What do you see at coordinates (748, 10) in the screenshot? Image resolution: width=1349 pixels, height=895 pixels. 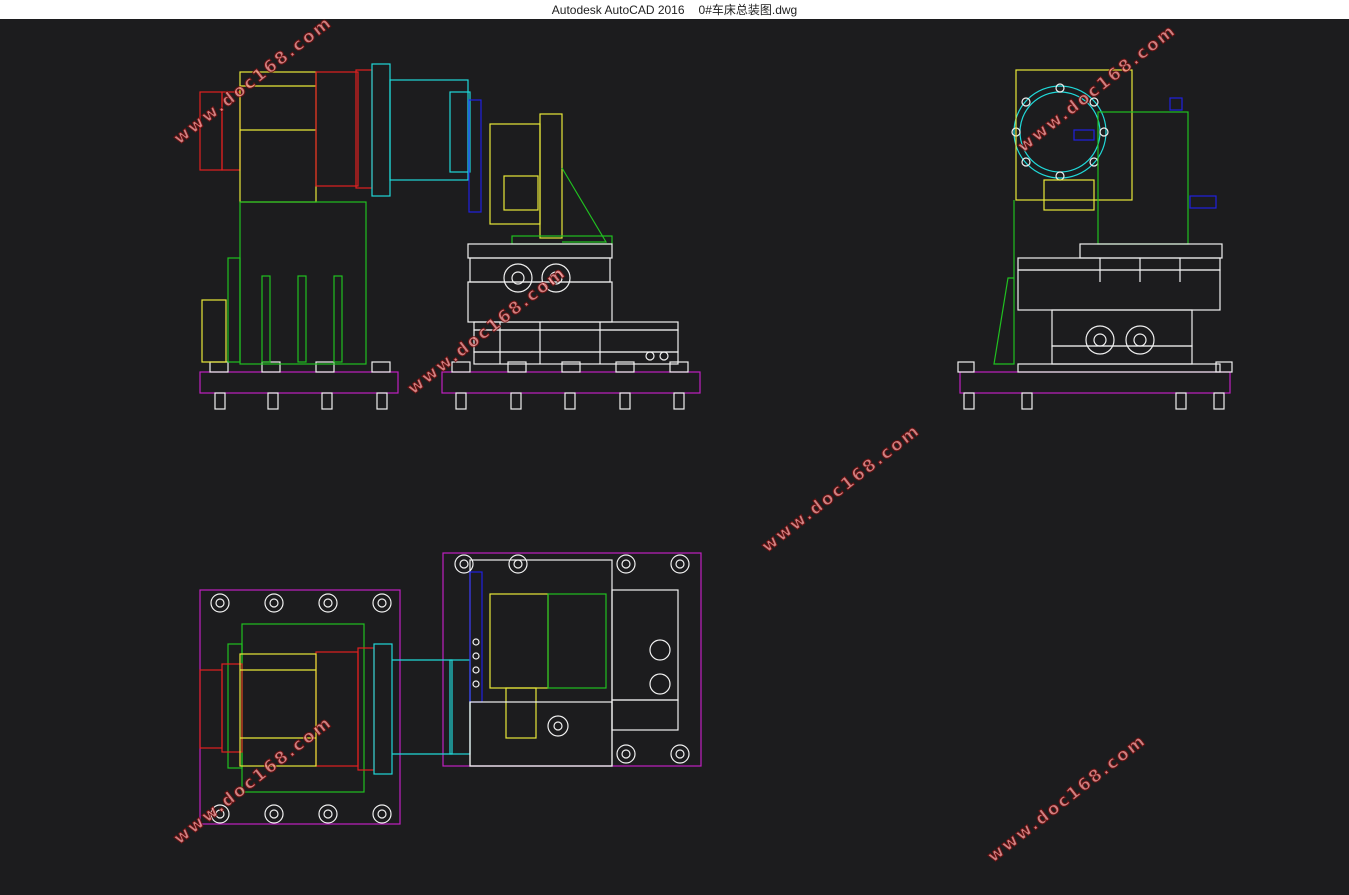 I see `file-name: 0#车床总装图.dwg` at bounding box center [748, 10].